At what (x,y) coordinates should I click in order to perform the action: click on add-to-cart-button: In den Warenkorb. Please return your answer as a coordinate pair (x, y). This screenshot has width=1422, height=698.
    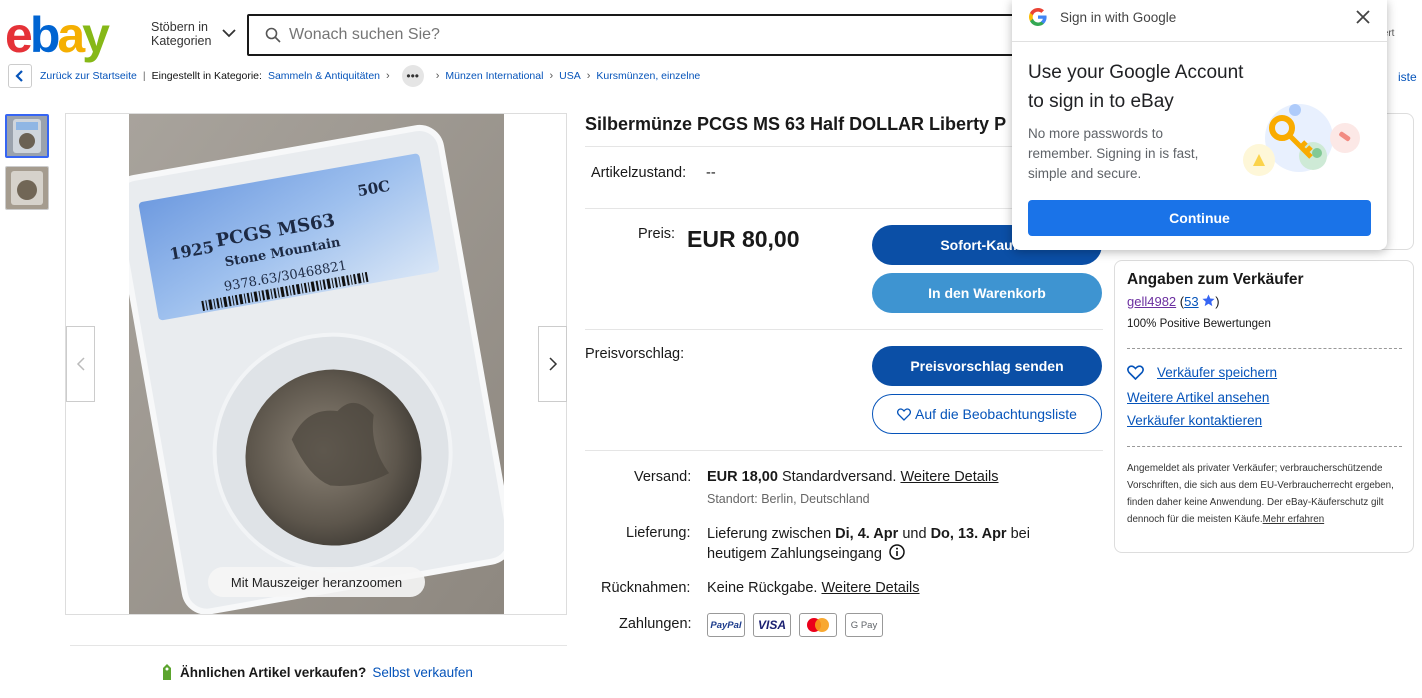
    Looking at the image, I should click on (987, 293).